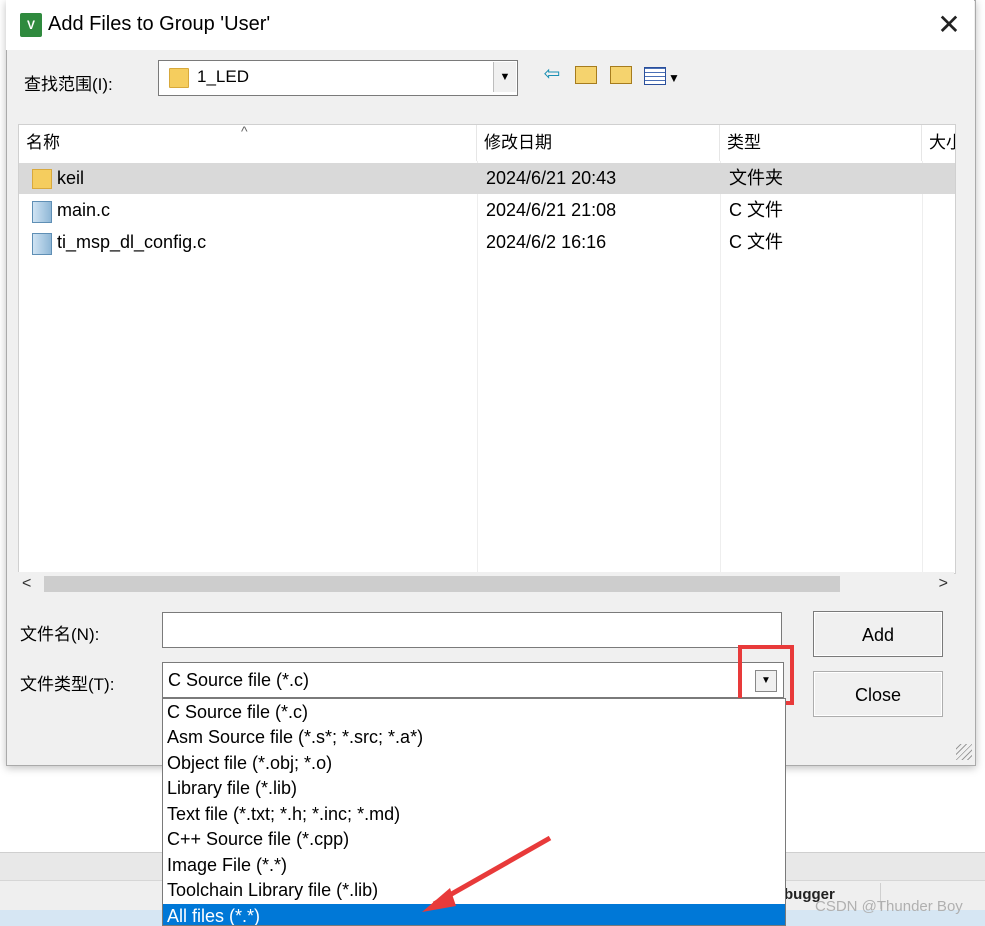 The height and width of the screenshot is (926, 985). I want to click on column-header-modified: 修改日期, so click(598, 143).